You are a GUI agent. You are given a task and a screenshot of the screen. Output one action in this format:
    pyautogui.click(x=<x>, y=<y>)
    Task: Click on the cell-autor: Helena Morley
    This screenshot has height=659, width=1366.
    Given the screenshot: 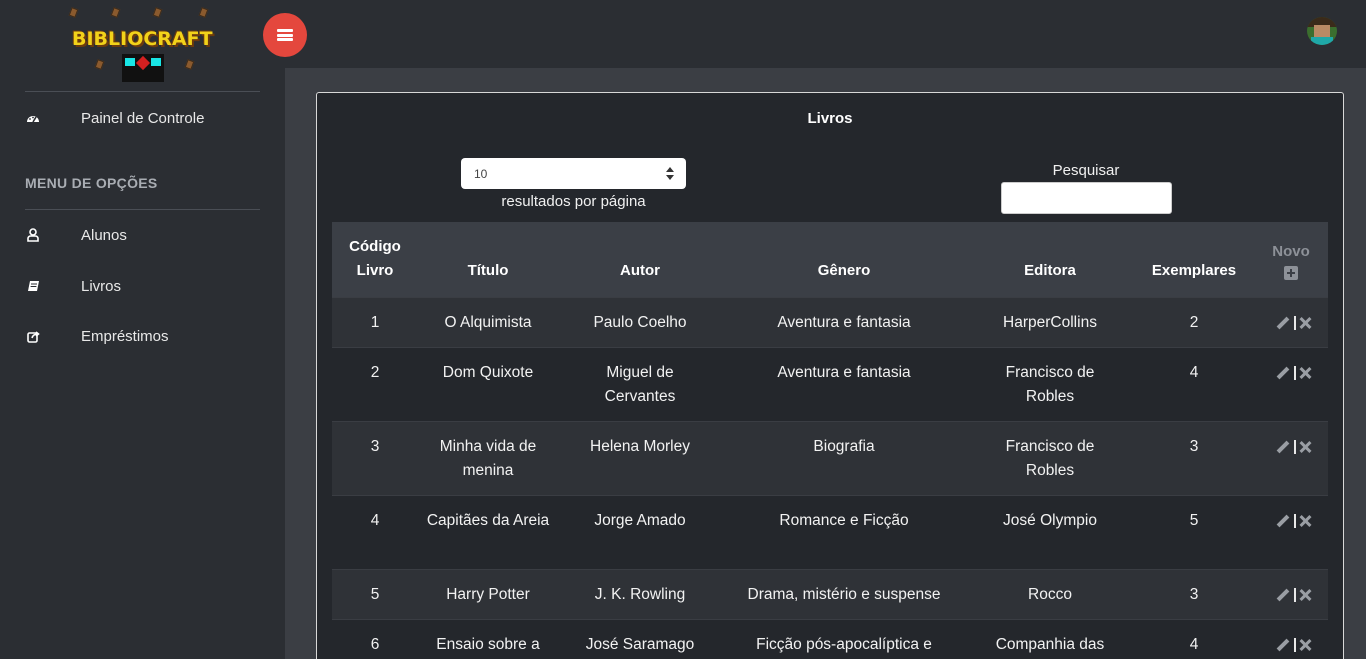 What is the action you would take?
    pyautogui.click(x=640, y=446)
    